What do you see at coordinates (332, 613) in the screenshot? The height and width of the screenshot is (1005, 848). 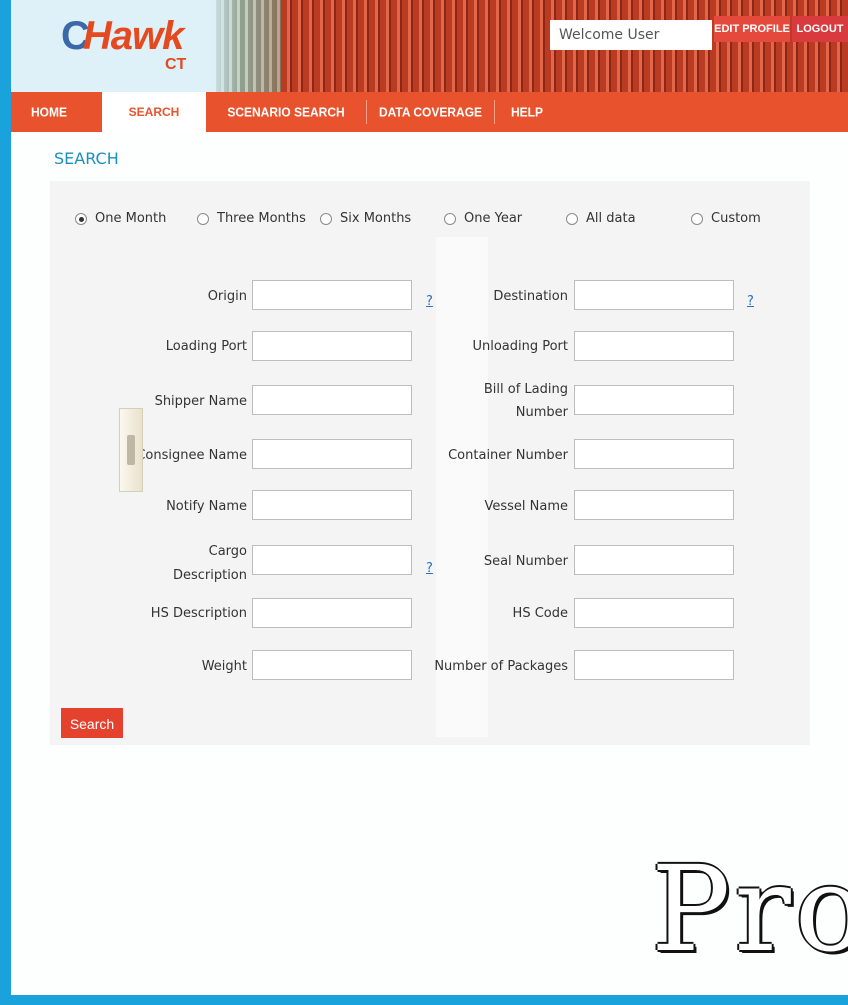 I see `hs-description-input` at bounding box center [332, 613].